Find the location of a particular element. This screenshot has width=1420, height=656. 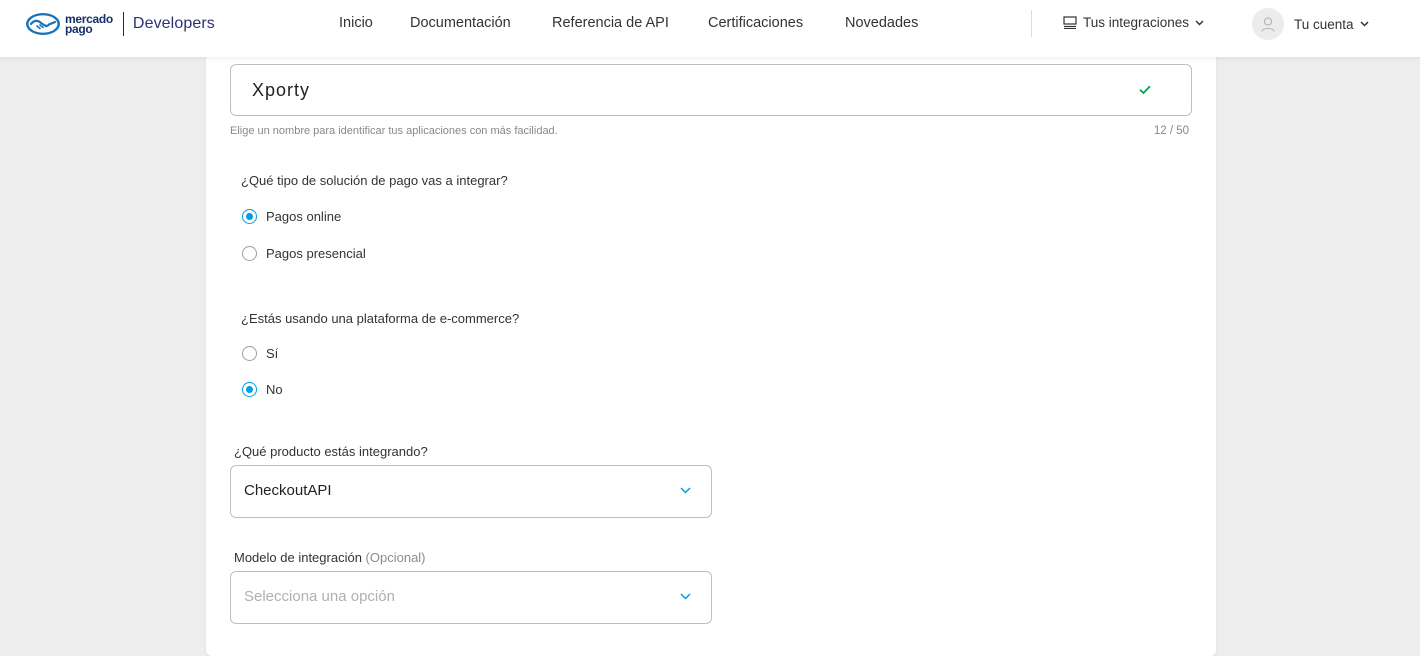

nav-item-certificaciones: Certificaciones is located at coordinates (755, 23).